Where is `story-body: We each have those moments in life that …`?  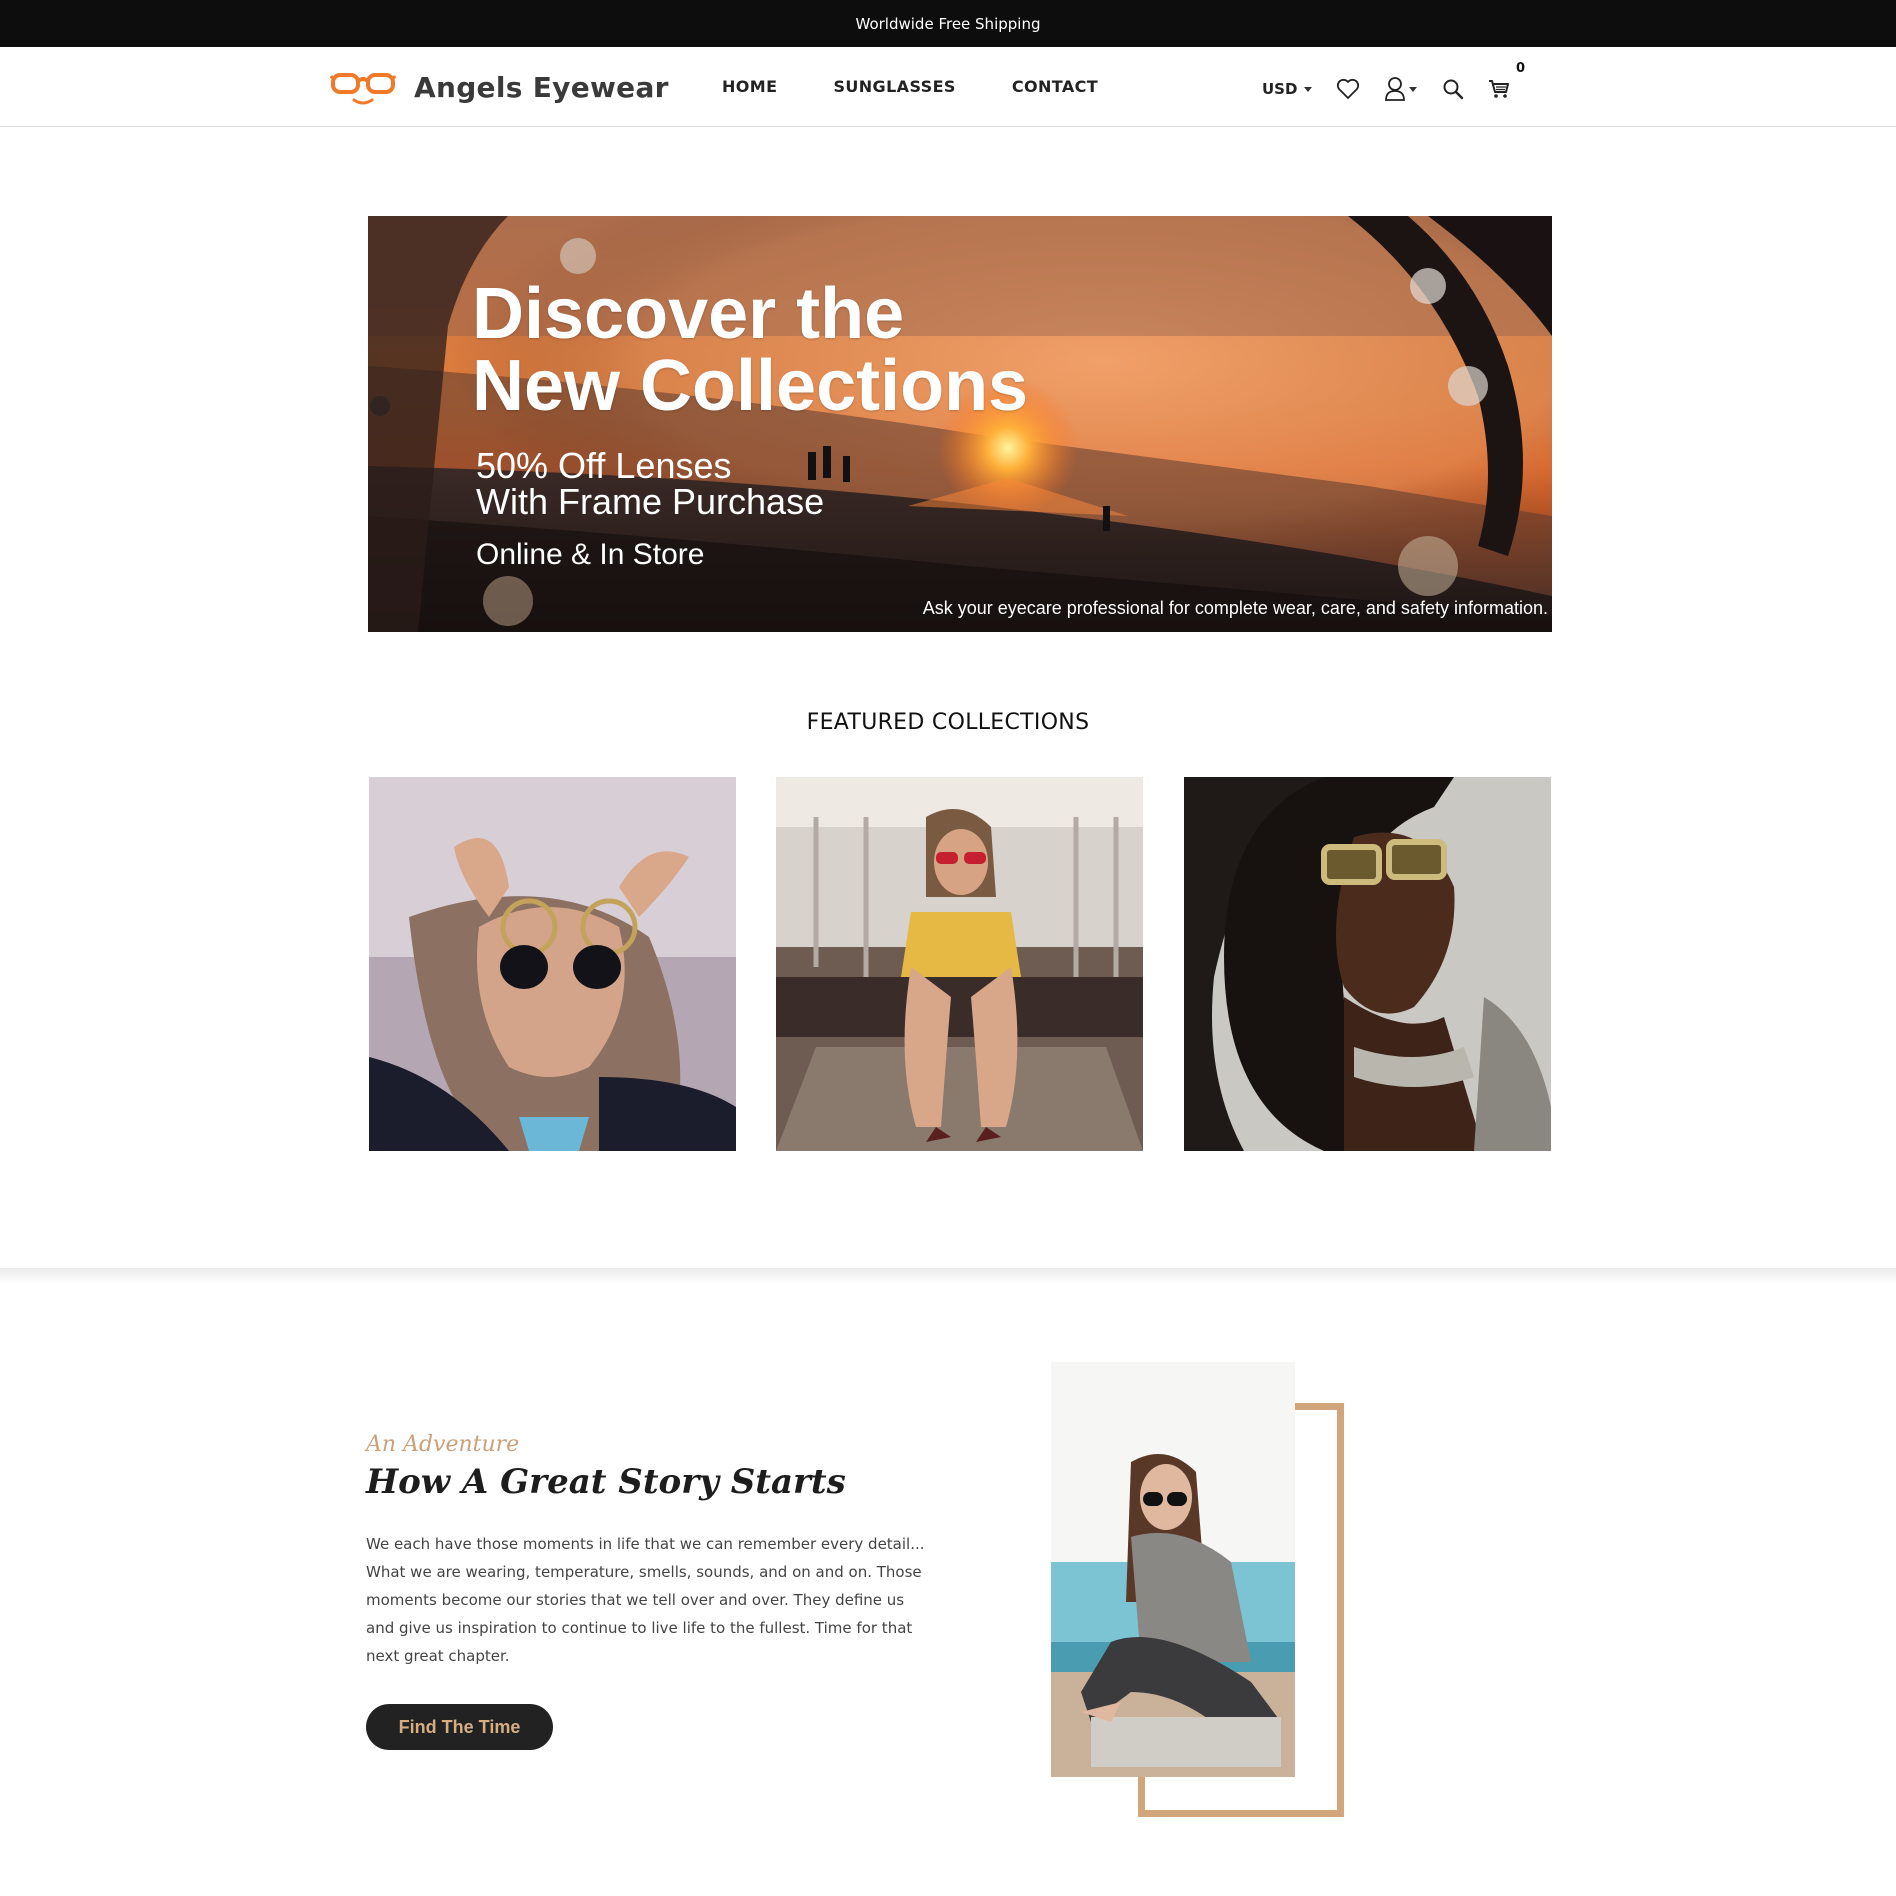
story-body: We each have those moments in life that … is located at coordinates (645, 1600).